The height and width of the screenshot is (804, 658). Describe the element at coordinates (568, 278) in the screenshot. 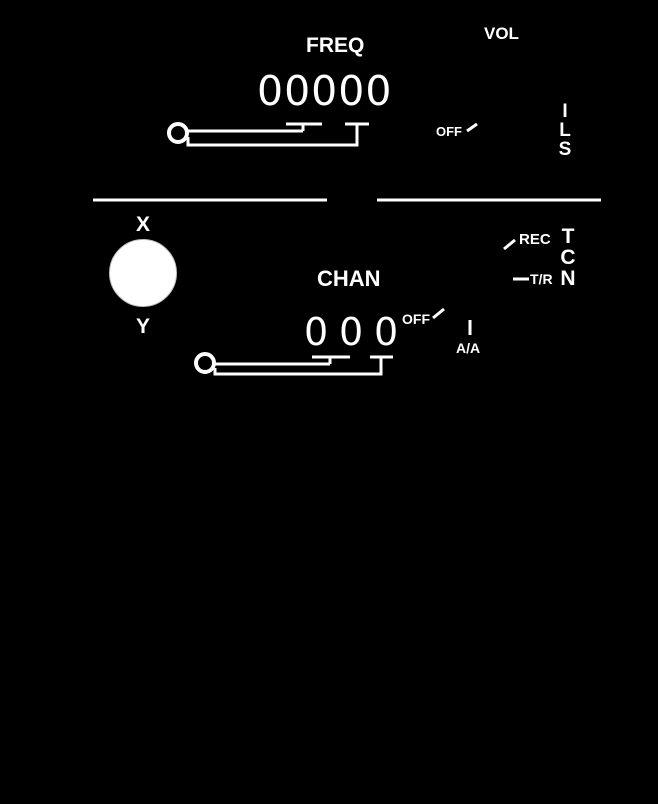

I see `tacan-side-letter: N` at that location.